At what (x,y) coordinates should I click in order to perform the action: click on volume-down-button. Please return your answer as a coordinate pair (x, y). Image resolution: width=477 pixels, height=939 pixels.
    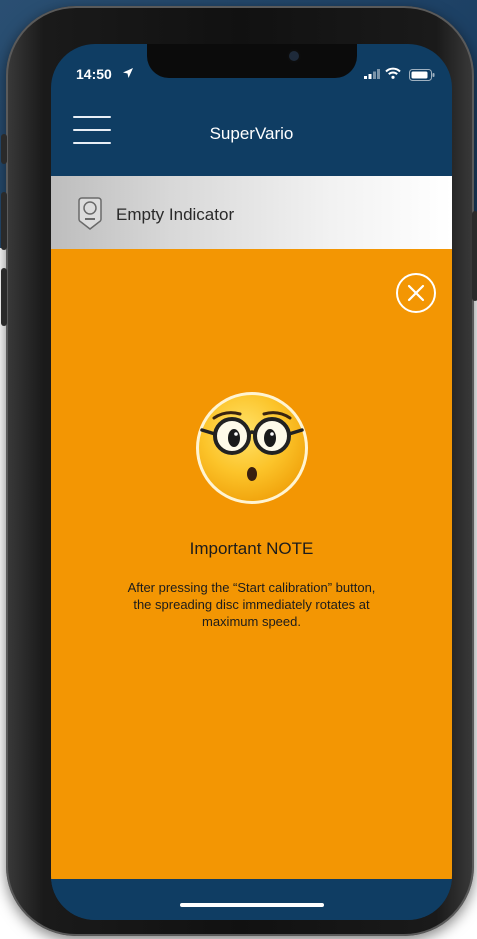
    Looking at the image, I should click on (4, 297).